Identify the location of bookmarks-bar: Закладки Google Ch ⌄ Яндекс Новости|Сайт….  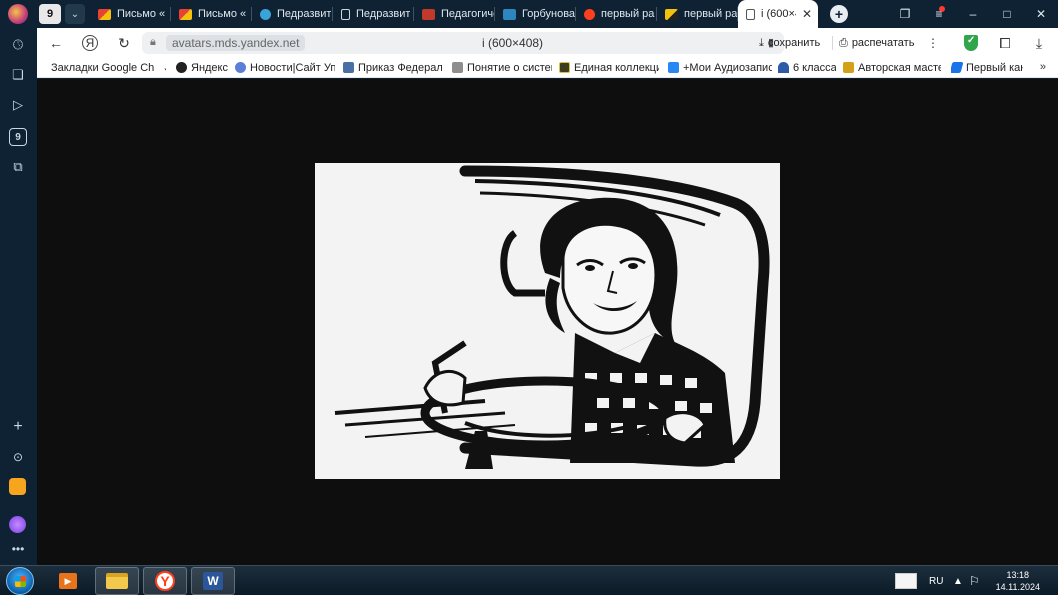
(547, 68).